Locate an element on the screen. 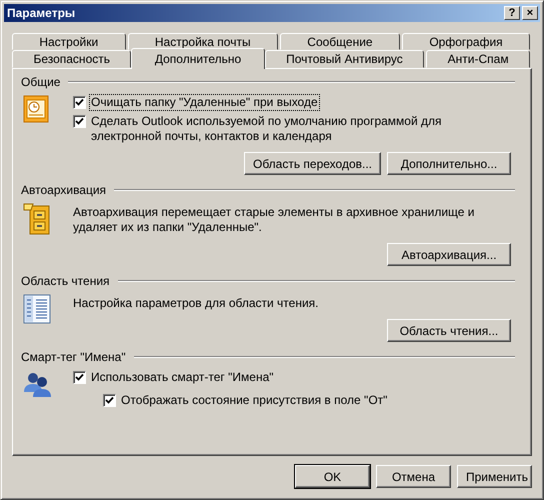 The height and width of the screenshot is (500, 544). section-title: Автоархивация is located at coordinates (63, 190).